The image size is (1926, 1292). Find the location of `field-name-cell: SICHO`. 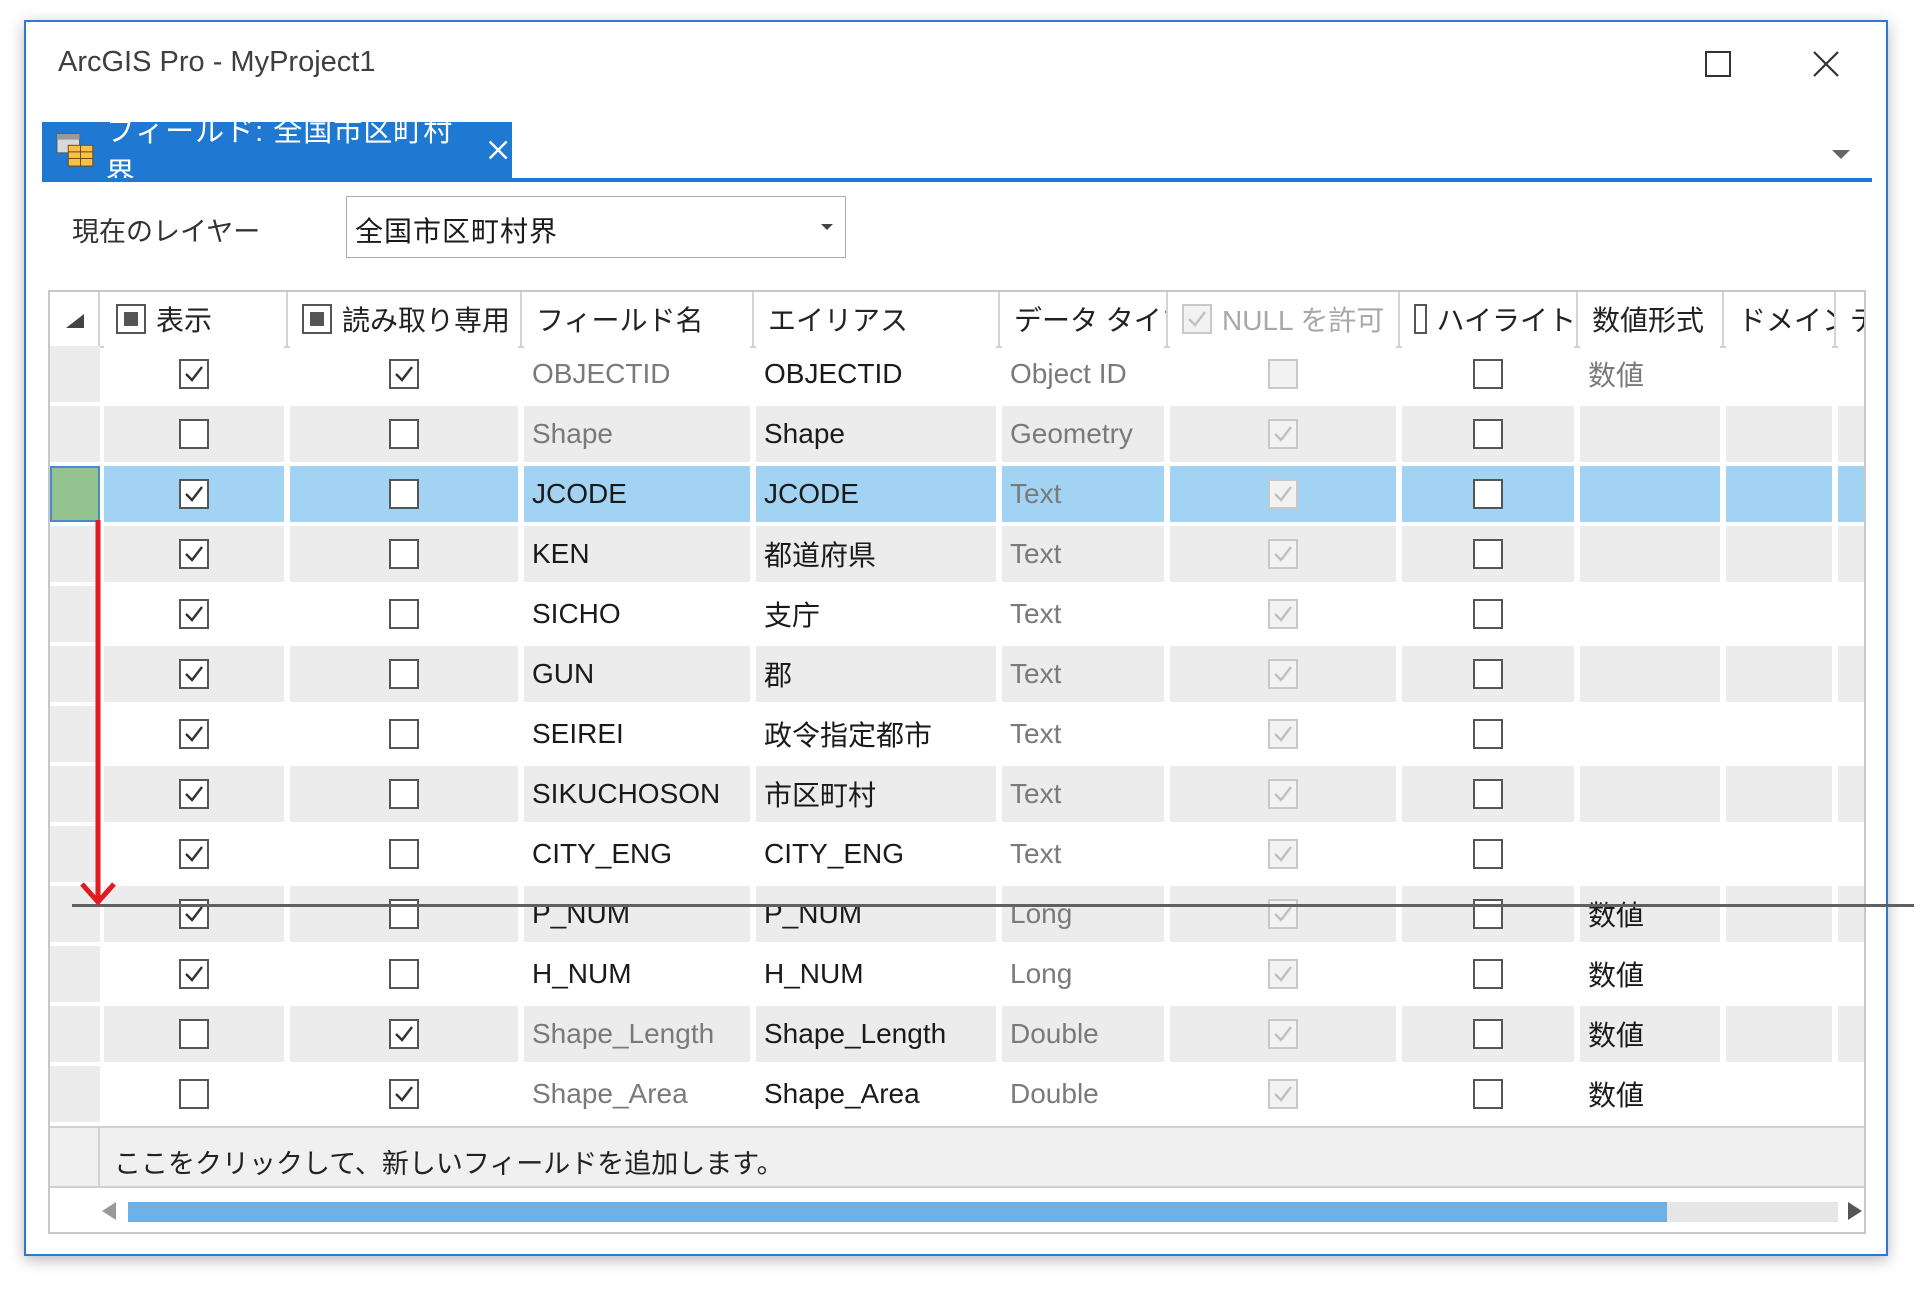

field-name-cell: SICHO is located at coordinates (637, 614).